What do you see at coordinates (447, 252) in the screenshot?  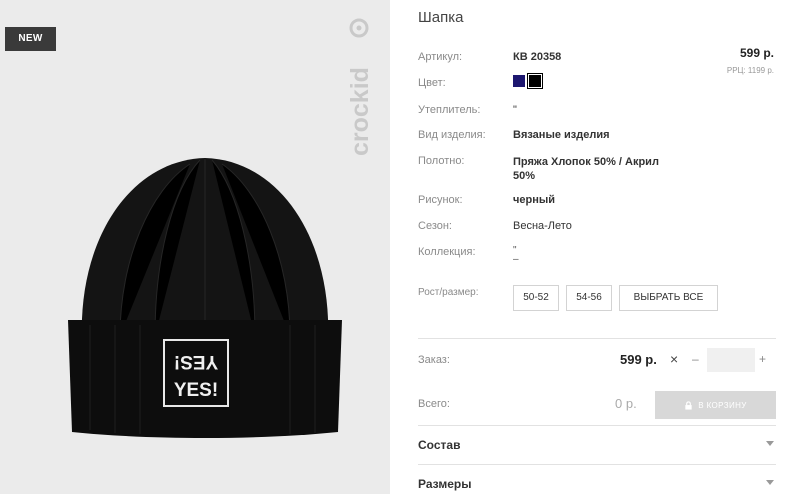 I see `attr-label: Коллекция:` at bounding box center [447, 252].